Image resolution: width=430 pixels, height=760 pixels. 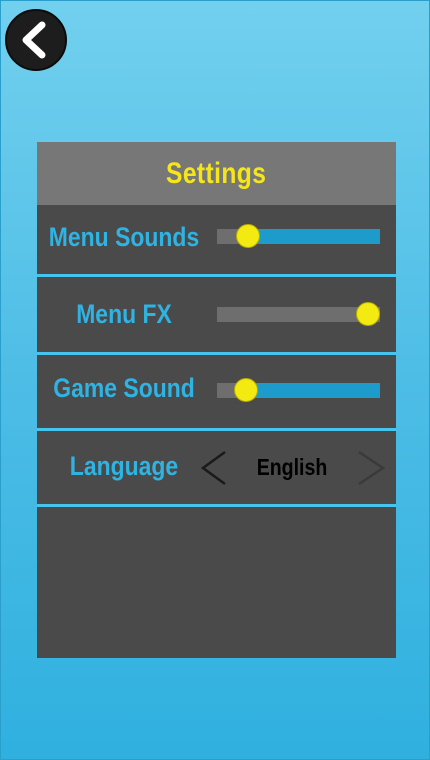 I want to click on menu-fx-slider, so click(x=298, y=314).